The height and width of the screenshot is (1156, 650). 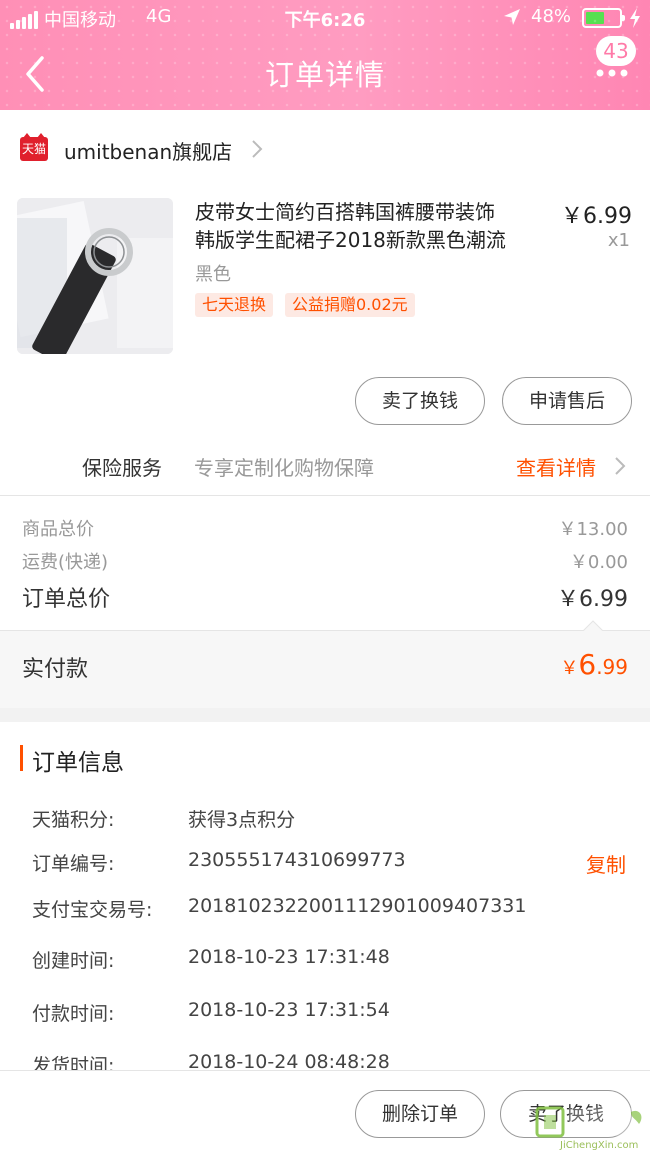 I want to click on paid-currency: ￥, so click(x=569, y=668).